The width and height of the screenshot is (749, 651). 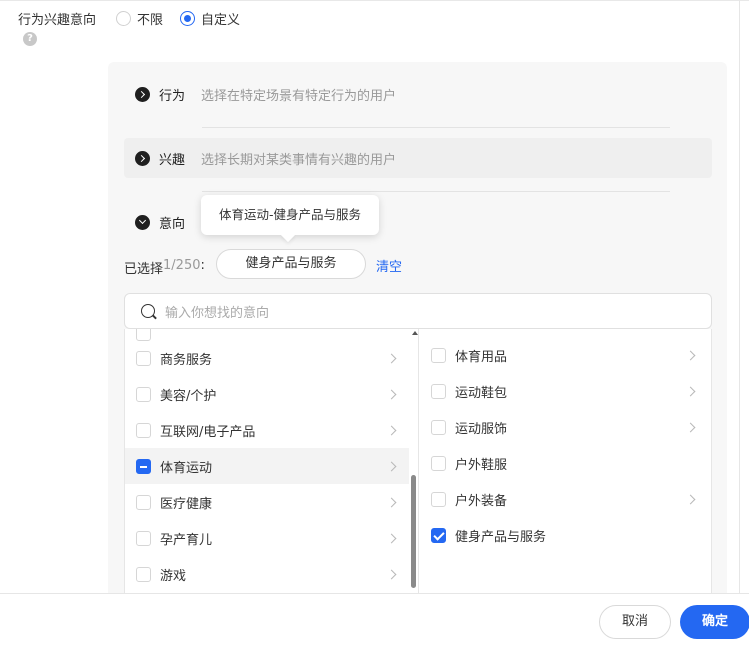 What do you see at coordinates (714, 622) in the screenshot?
I see `confirm-button: 确定` at bounding box center [714, 622].